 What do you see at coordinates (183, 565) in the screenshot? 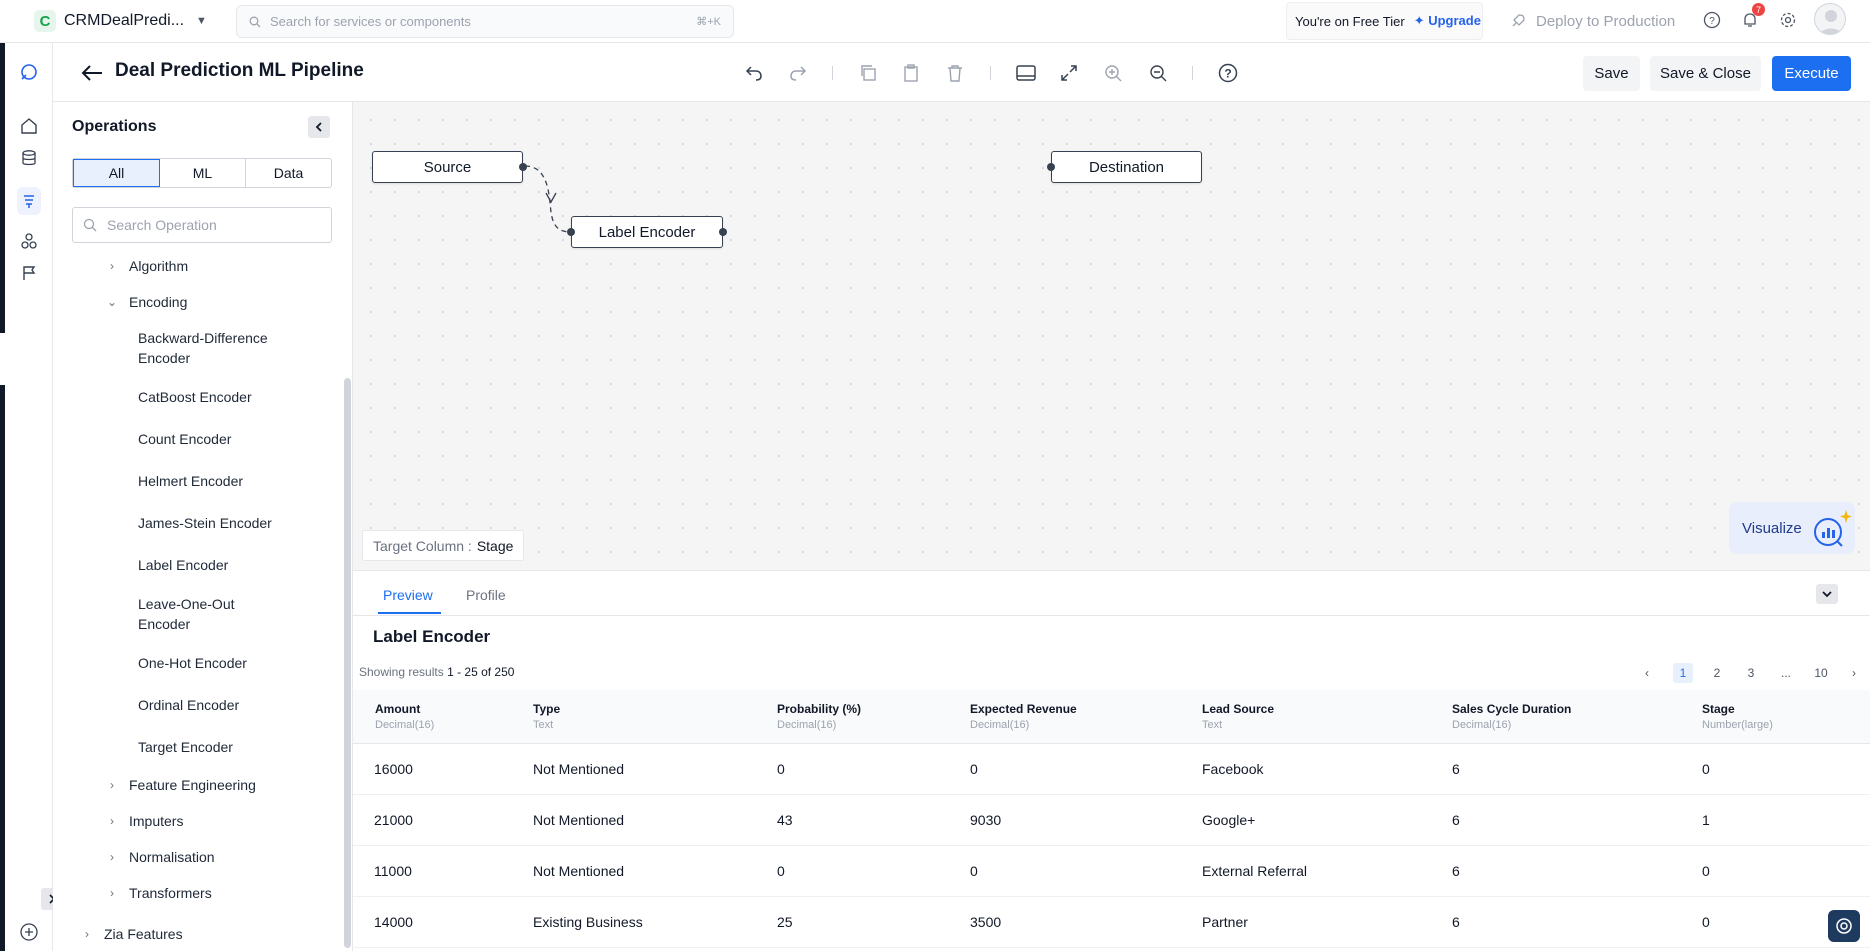
I see `operation-item: Label Encoder` at bounding box center [183, 565].